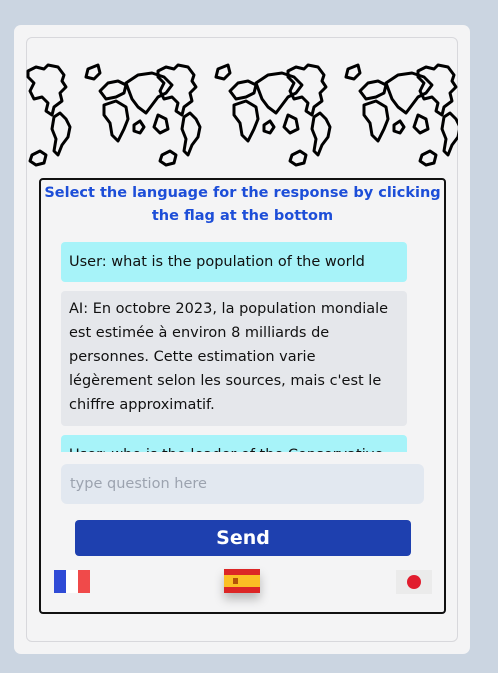  I want to click on japanese-flag, so click(414, 582).